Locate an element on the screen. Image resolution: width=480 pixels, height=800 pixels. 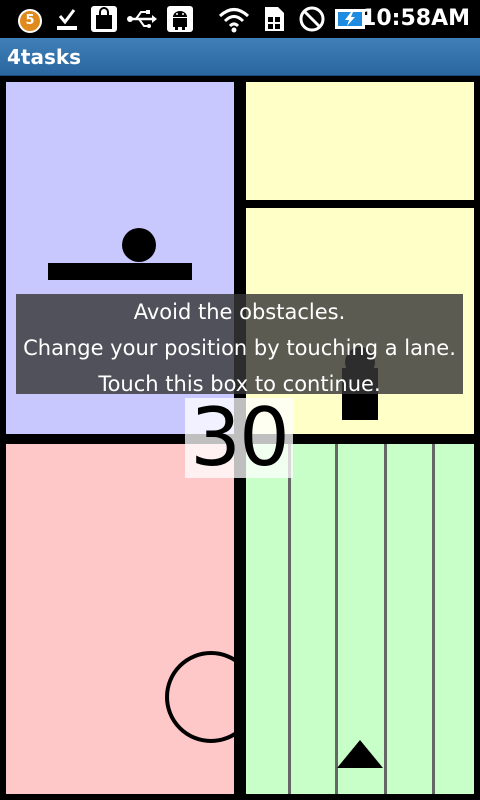
instruction-line: Change your position by touching a lane. is located at coordinates (239, 348).